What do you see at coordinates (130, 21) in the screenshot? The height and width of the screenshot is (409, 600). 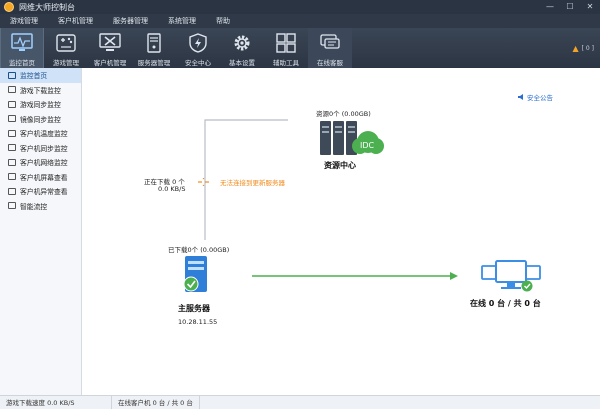 I see `menu-server-management: 服务器管理` at bounding box center [130, 21].